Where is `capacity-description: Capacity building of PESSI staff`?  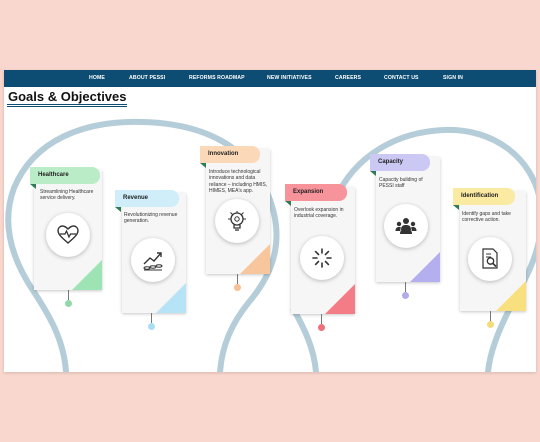
capacity-description: Capacity building of PESSI staff is located at coordinates (401, 183).